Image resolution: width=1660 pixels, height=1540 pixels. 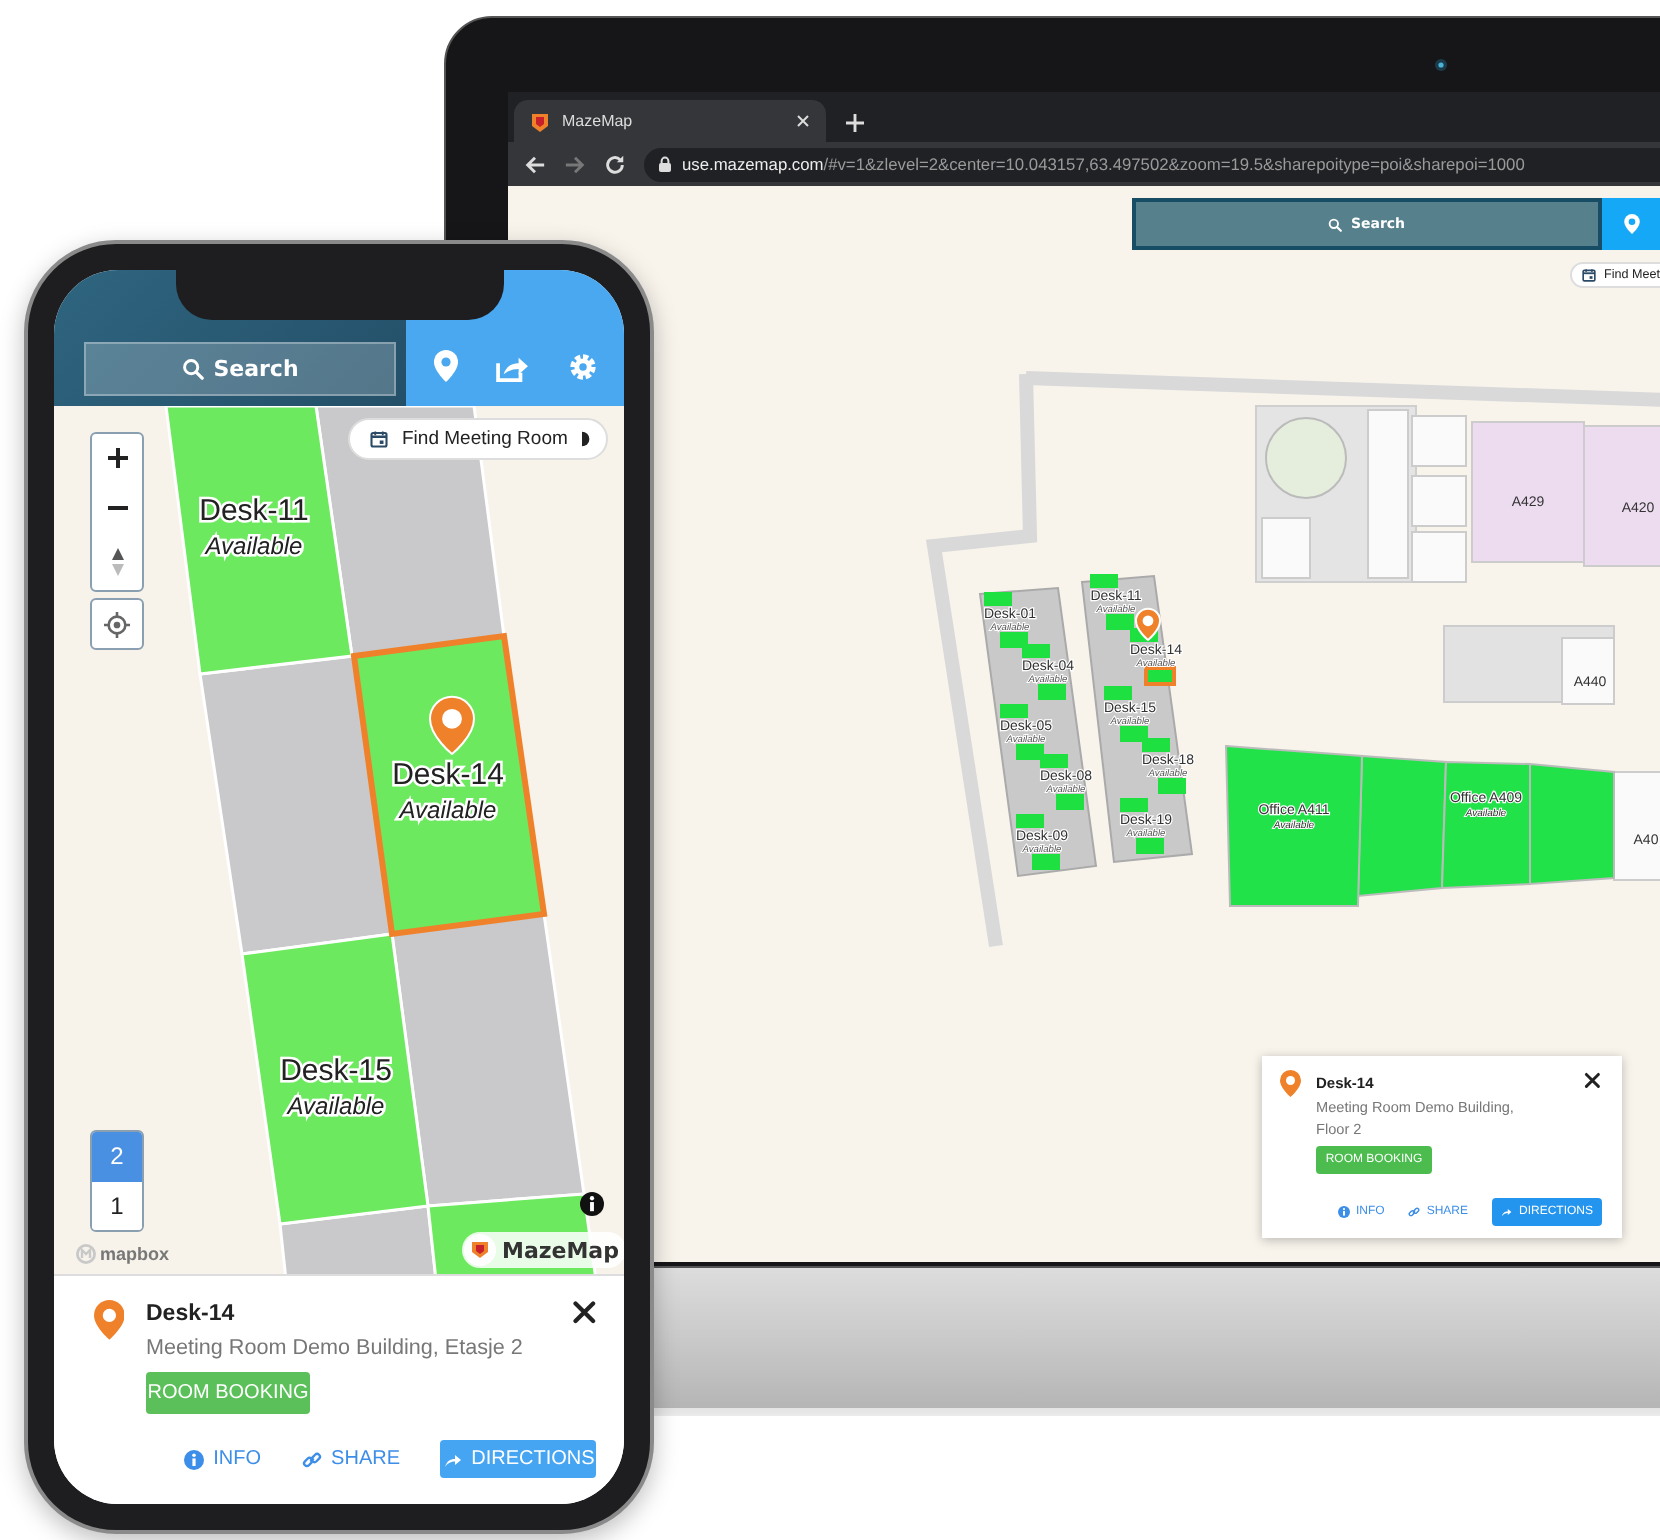 What do you see at coordinates (254, 511) in the screenshot?
I see `desk-label: Desk-11` at bounding box center [254, 511].